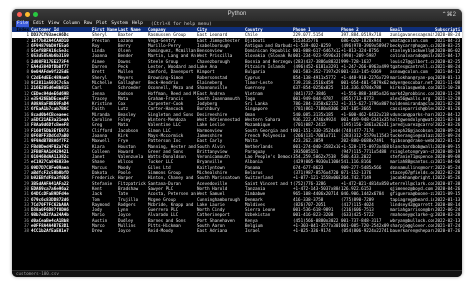  I want to click on table-cell: bauerkaren@shepard-morgan.com, so click(412, 231).